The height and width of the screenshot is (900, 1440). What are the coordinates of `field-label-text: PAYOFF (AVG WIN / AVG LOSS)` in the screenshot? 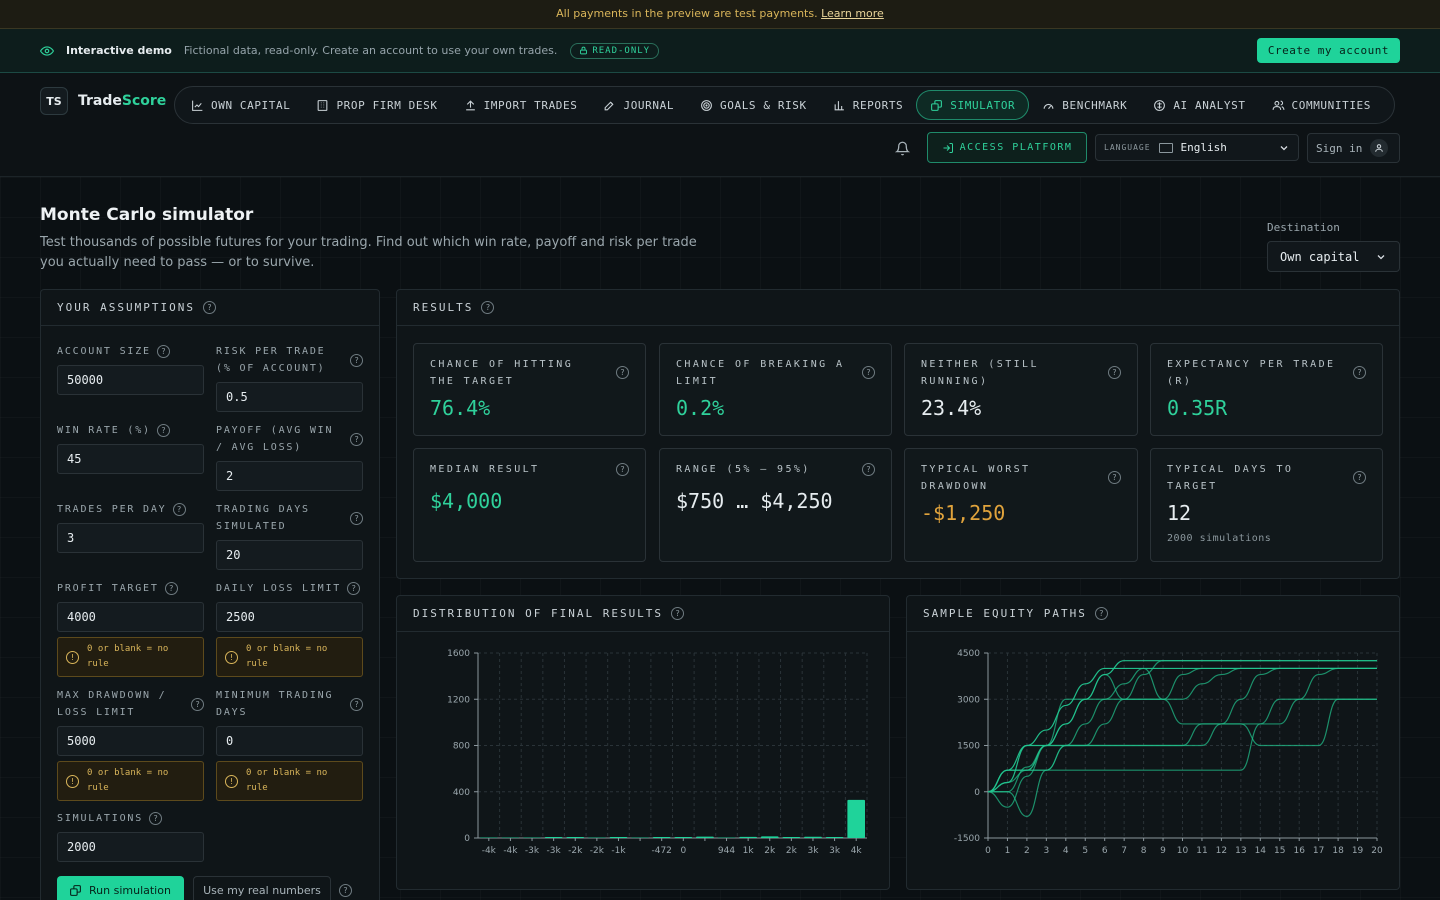 It's located at (275, 439).